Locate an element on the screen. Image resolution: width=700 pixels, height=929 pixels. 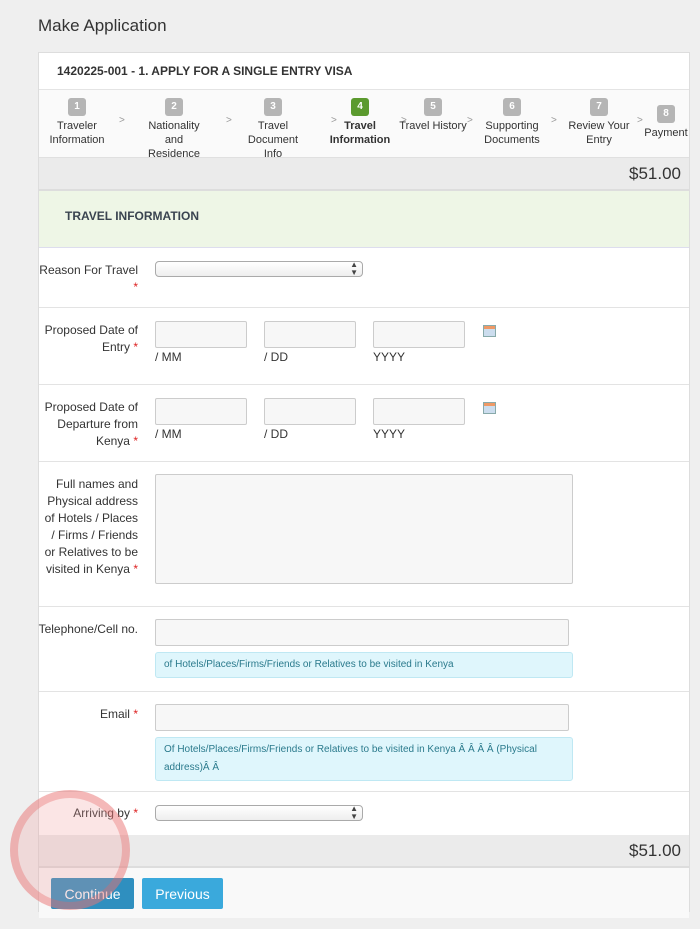
departure-date-label: Proposed Date of Departure from Kenya is located at coordinates (91, 424).